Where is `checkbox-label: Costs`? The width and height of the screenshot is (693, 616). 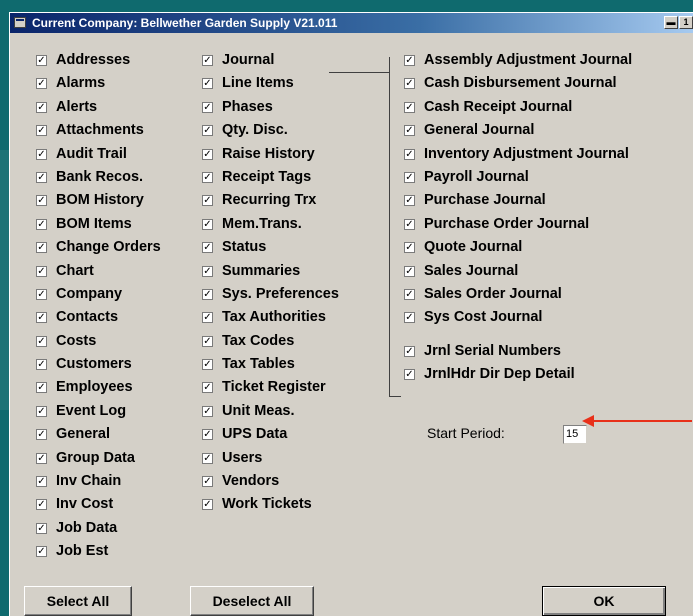 checkbox-label: Costs is located at coordinates (76, 340).